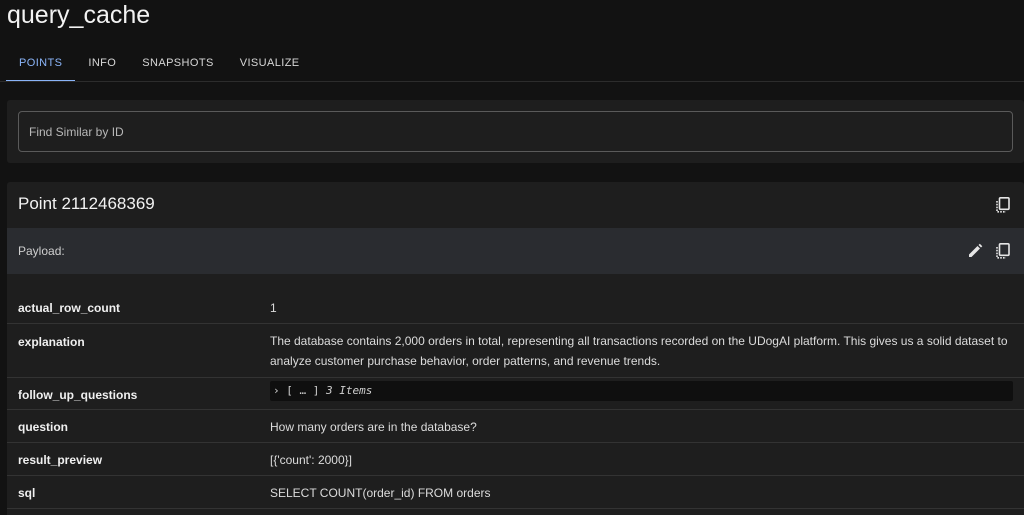  I want to click on field-value: SELECT COUNT(order_id) FROM orders, so click(380, 493).